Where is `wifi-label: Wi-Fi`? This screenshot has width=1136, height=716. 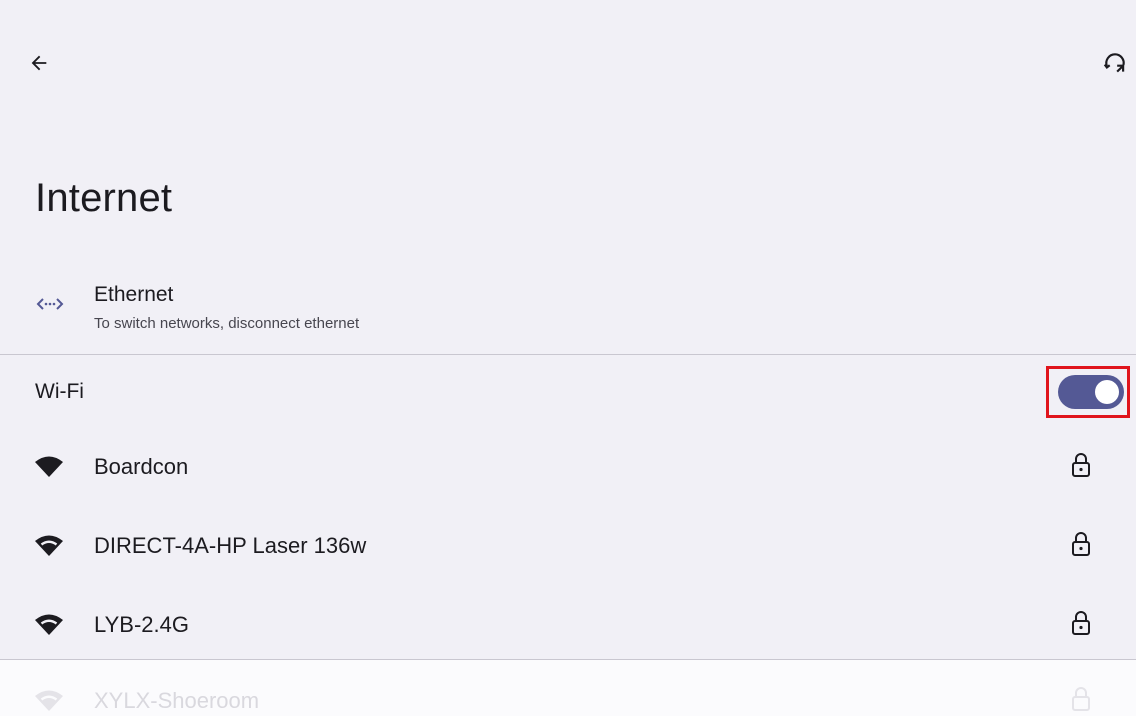
wifi-label: Wi-Fi is located at coordinates (59, 391).